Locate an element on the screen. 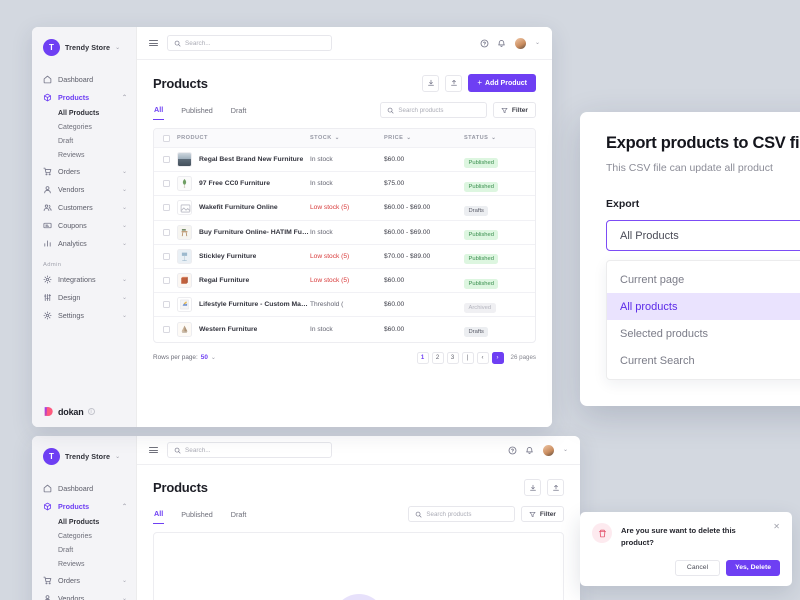 The width and height of the screenshot is (800, 600). sidebar-subitem-all-products: All Products is located at coordinates (84, 113).